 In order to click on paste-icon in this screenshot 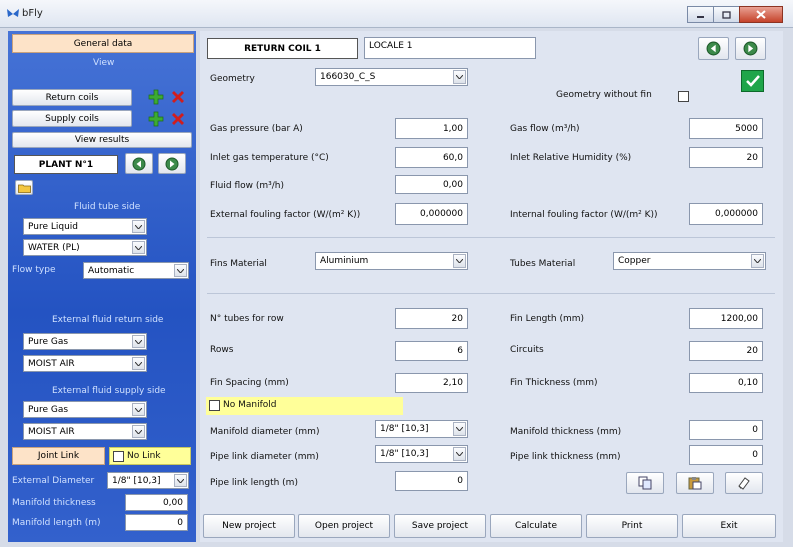, I will do `click(695, 483)`.